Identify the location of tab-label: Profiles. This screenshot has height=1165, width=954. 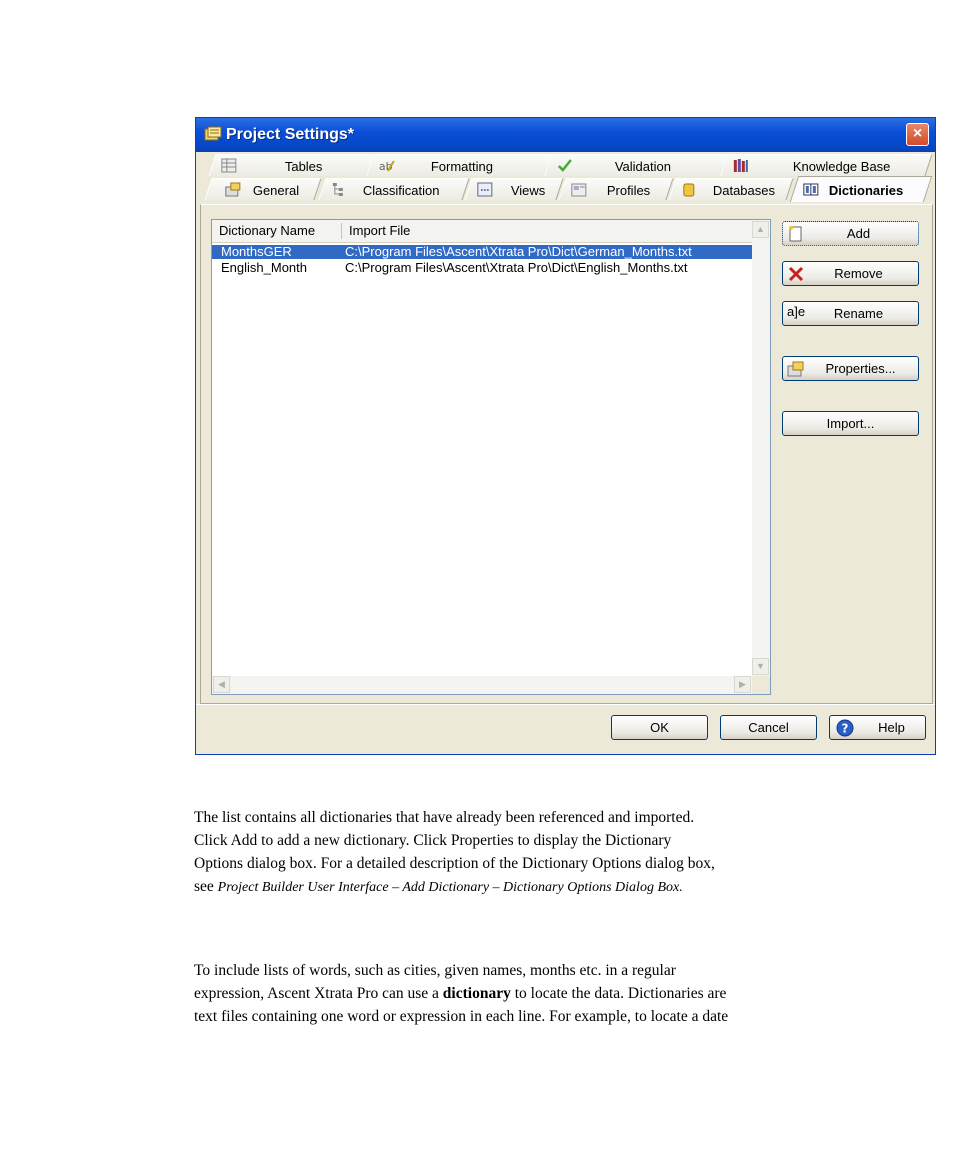
(628, 190).